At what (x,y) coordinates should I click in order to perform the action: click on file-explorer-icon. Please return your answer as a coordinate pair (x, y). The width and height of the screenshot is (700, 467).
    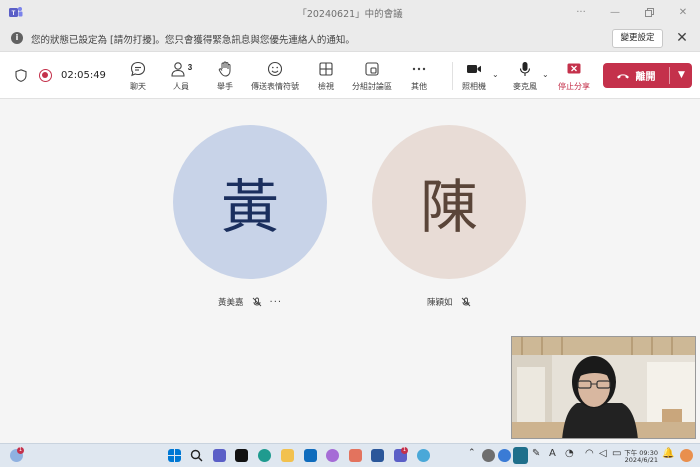
    Looking at the image, I should click on (287, 455).